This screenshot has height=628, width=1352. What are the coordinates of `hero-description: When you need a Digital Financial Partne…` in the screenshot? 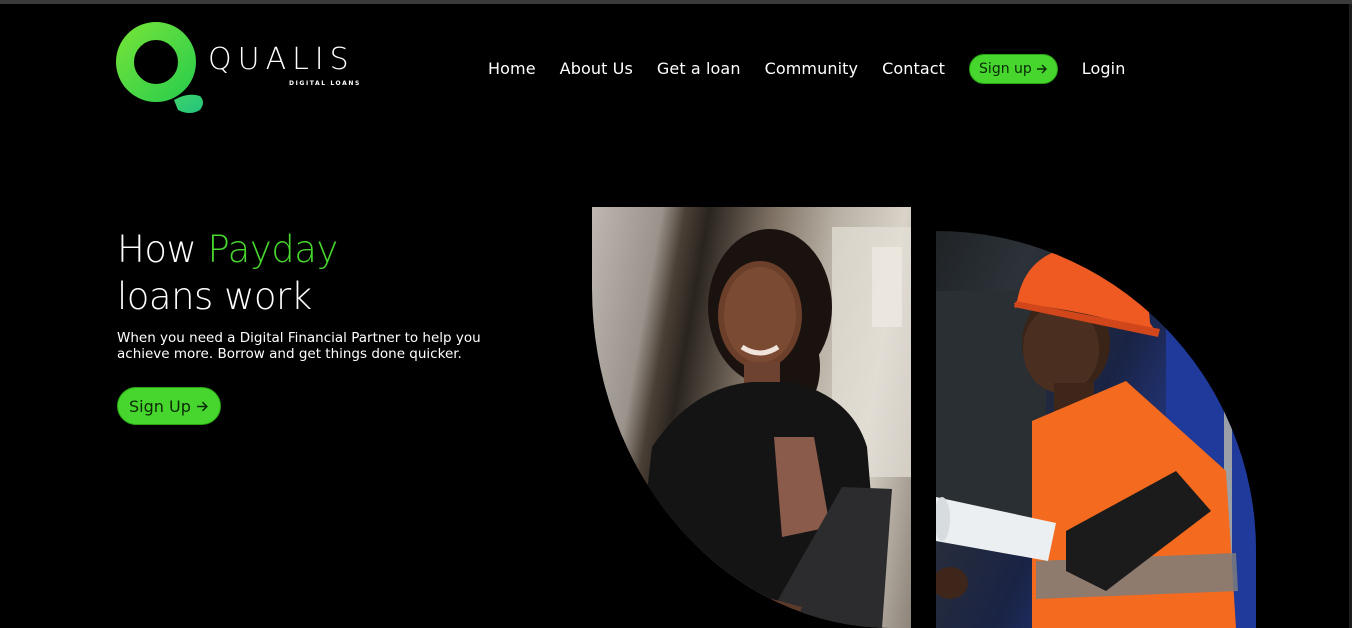 It's located at (299, 346).